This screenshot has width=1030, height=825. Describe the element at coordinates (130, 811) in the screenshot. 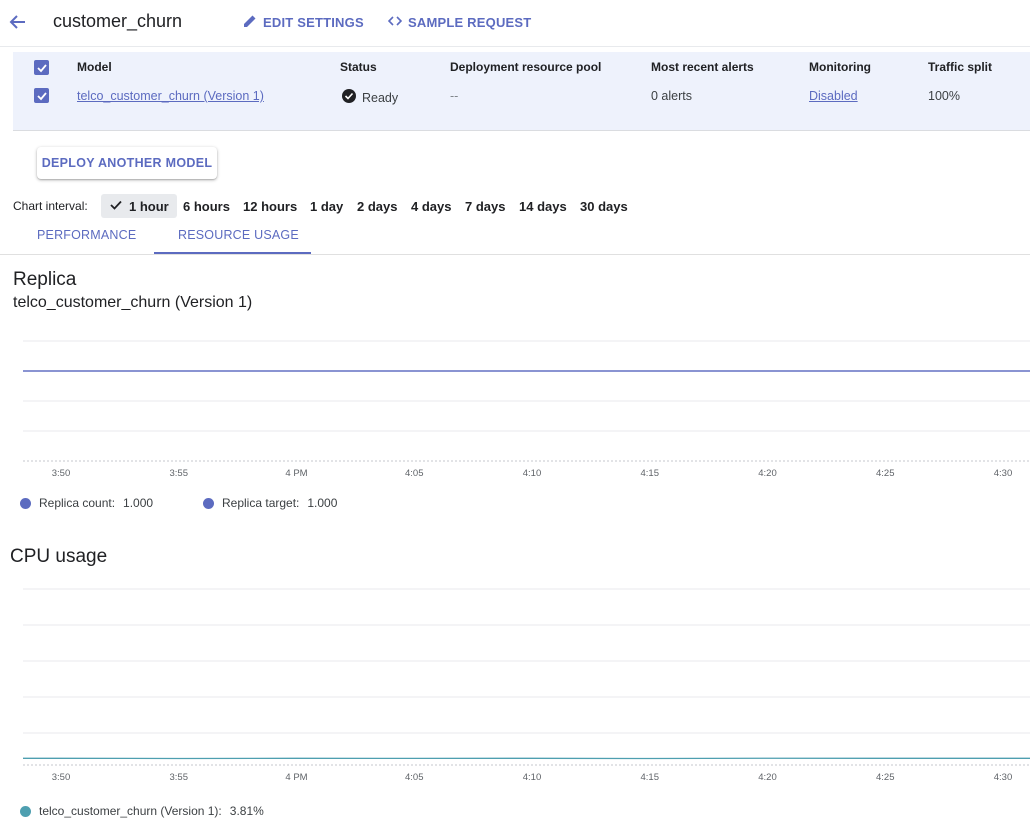

I see `legend-label: telco_customer_churn (Version 1):` at that location.